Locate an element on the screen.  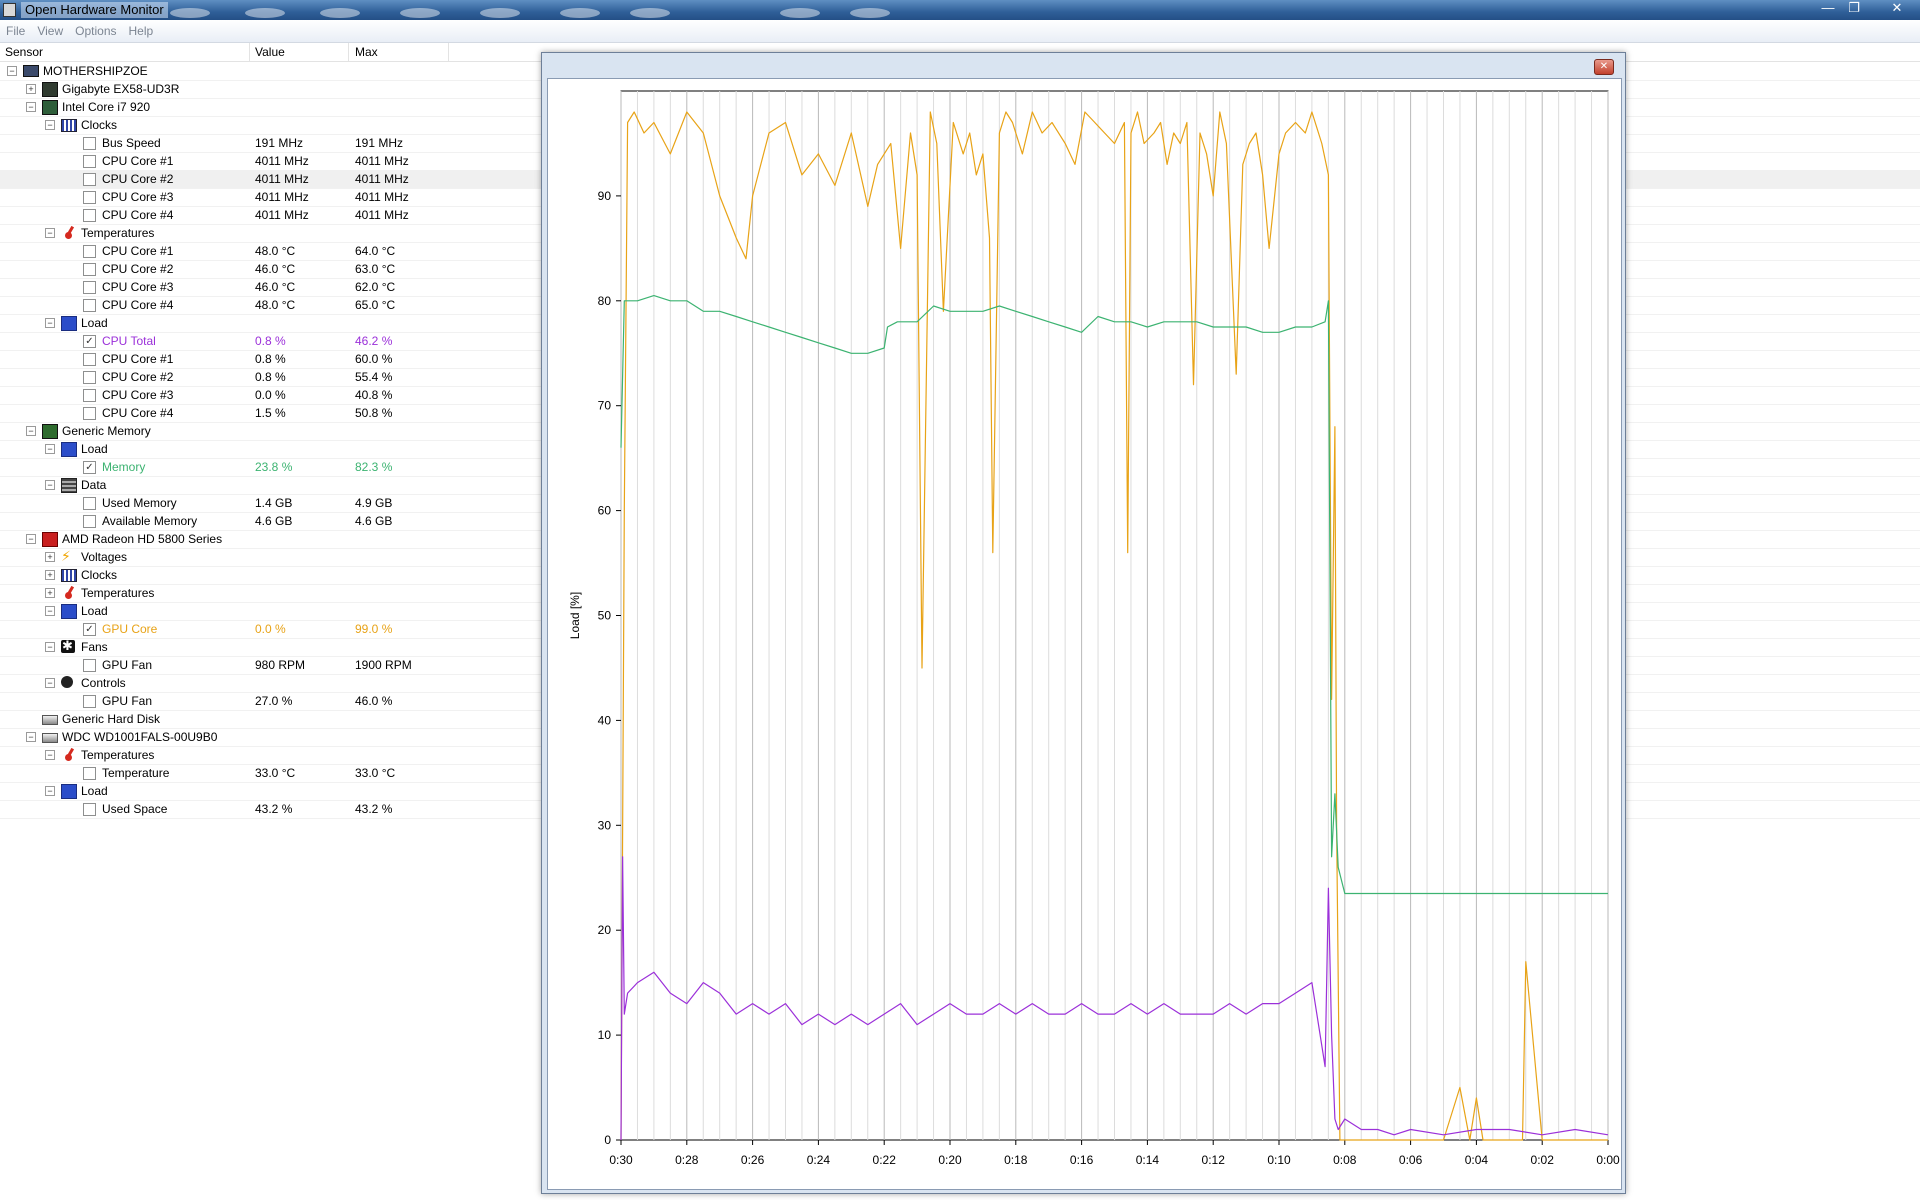
sensor-label: CPU Total is located at coordinates (129, 341).